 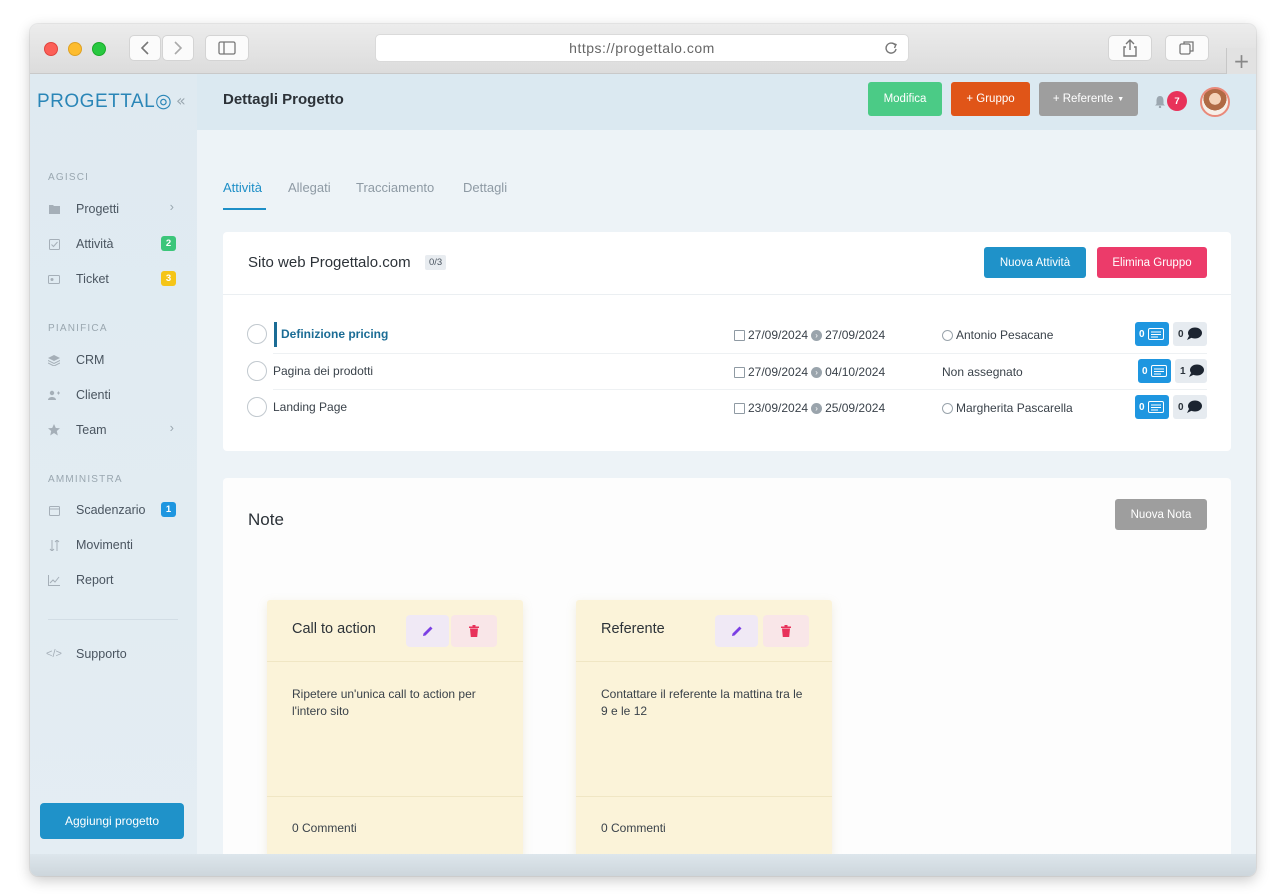 I want to click on minimize-window-button, so click(x=75, y=49).